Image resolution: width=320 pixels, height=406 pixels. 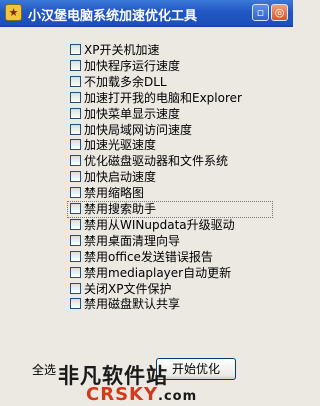 I want to click on title-bar: ★ 小汉堡电脑系统加速优化工具 ▫ ◎, so click(x=146, y=13).